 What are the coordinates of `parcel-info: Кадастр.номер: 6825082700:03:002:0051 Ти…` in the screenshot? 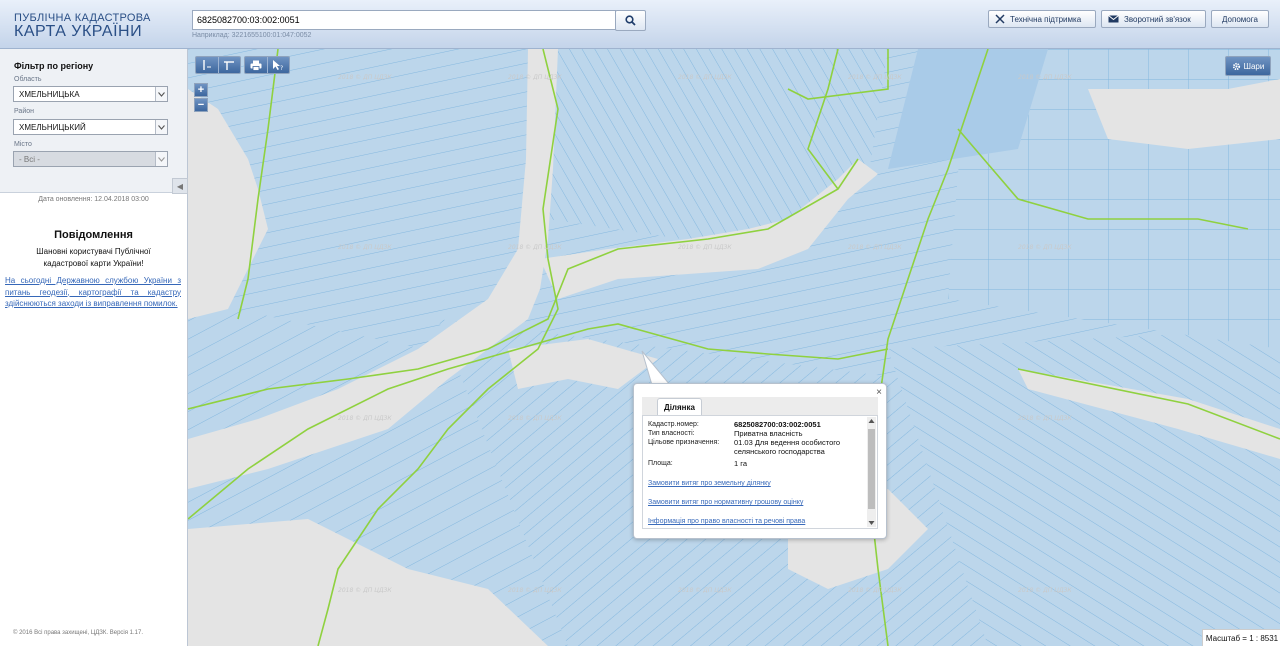 It's located at (760, 472).